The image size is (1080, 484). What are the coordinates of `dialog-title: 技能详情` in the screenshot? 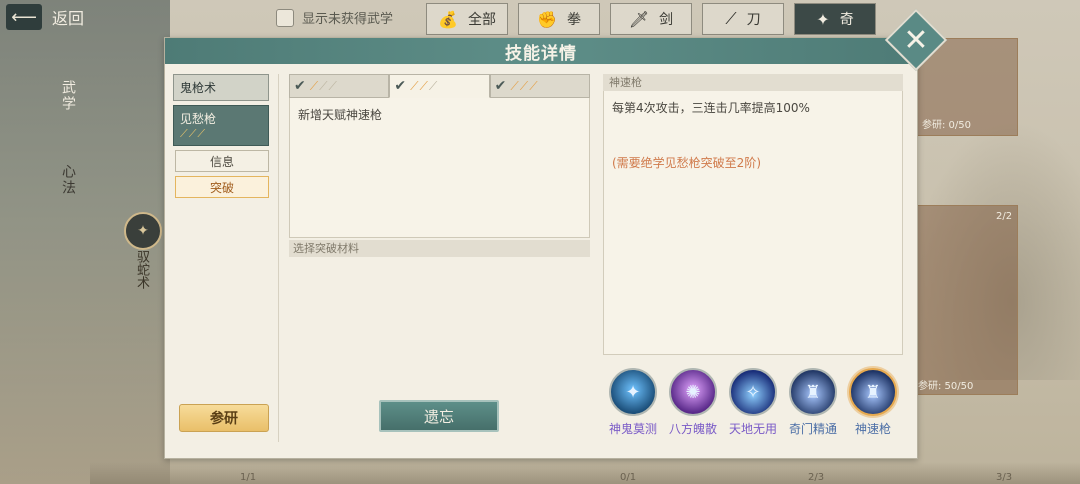 It's located at (541, 53).